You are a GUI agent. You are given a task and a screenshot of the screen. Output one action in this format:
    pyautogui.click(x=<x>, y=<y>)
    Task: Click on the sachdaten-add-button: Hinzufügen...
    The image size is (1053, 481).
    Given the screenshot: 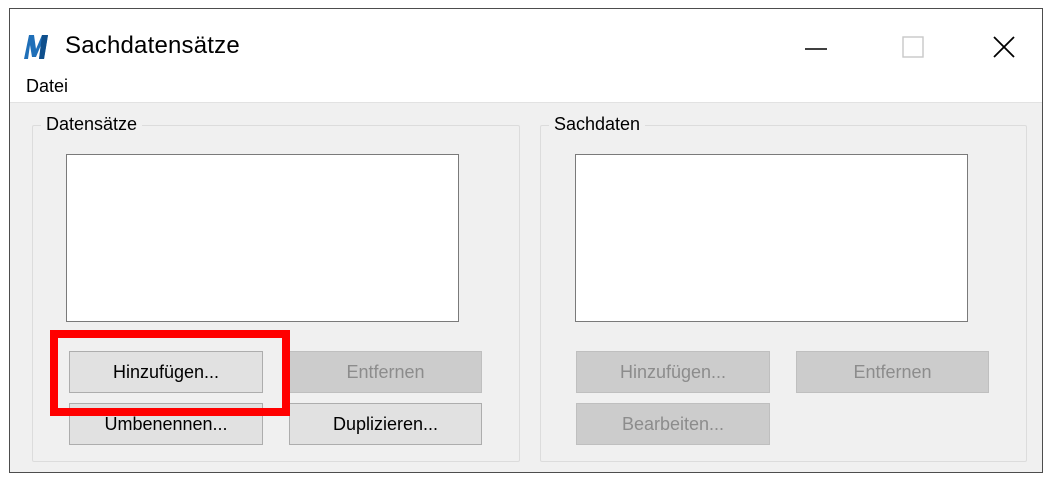 What is the action you would take?
    pyautogui.click(x=673, y=372)
    